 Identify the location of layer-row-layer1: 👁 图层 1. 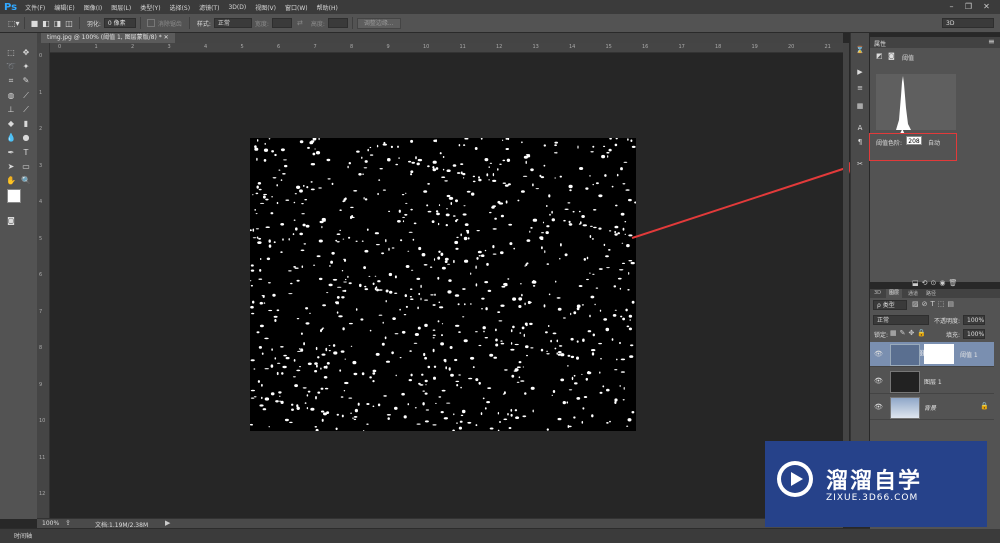
(932, 381).